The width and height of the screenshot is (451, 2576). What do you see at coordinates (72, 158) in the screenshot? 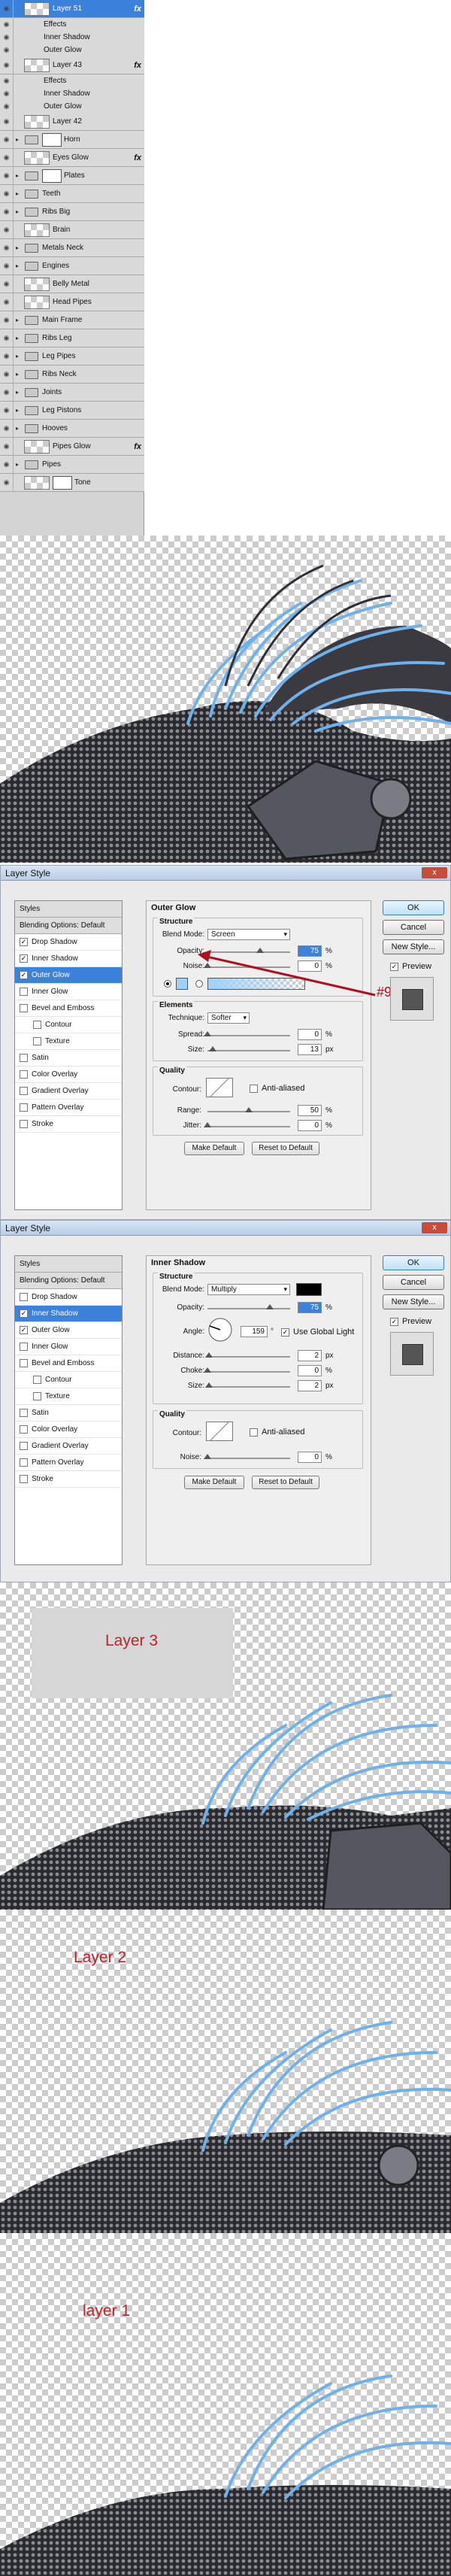
I see `layer-row: ◉ Eyes Glow fx` at bounding box center [72, 158].